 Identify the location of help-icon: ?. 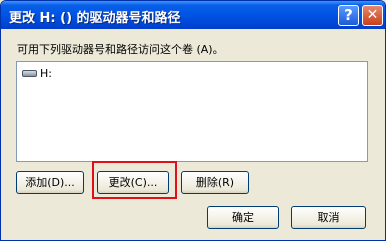
(348, 15).